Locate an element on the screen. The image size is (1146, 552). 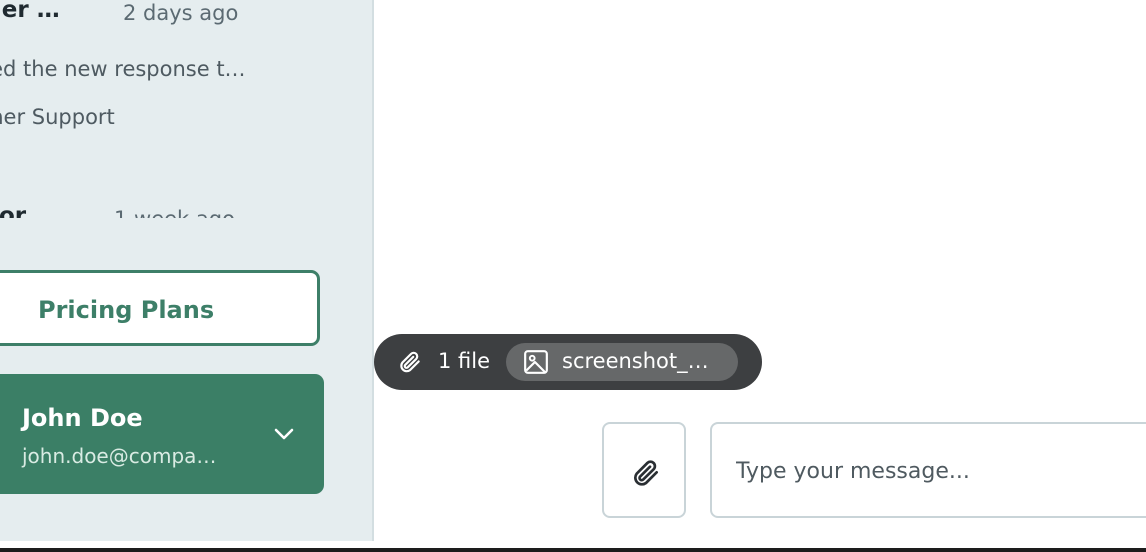
message-composer is located at coordinates (928, 470).